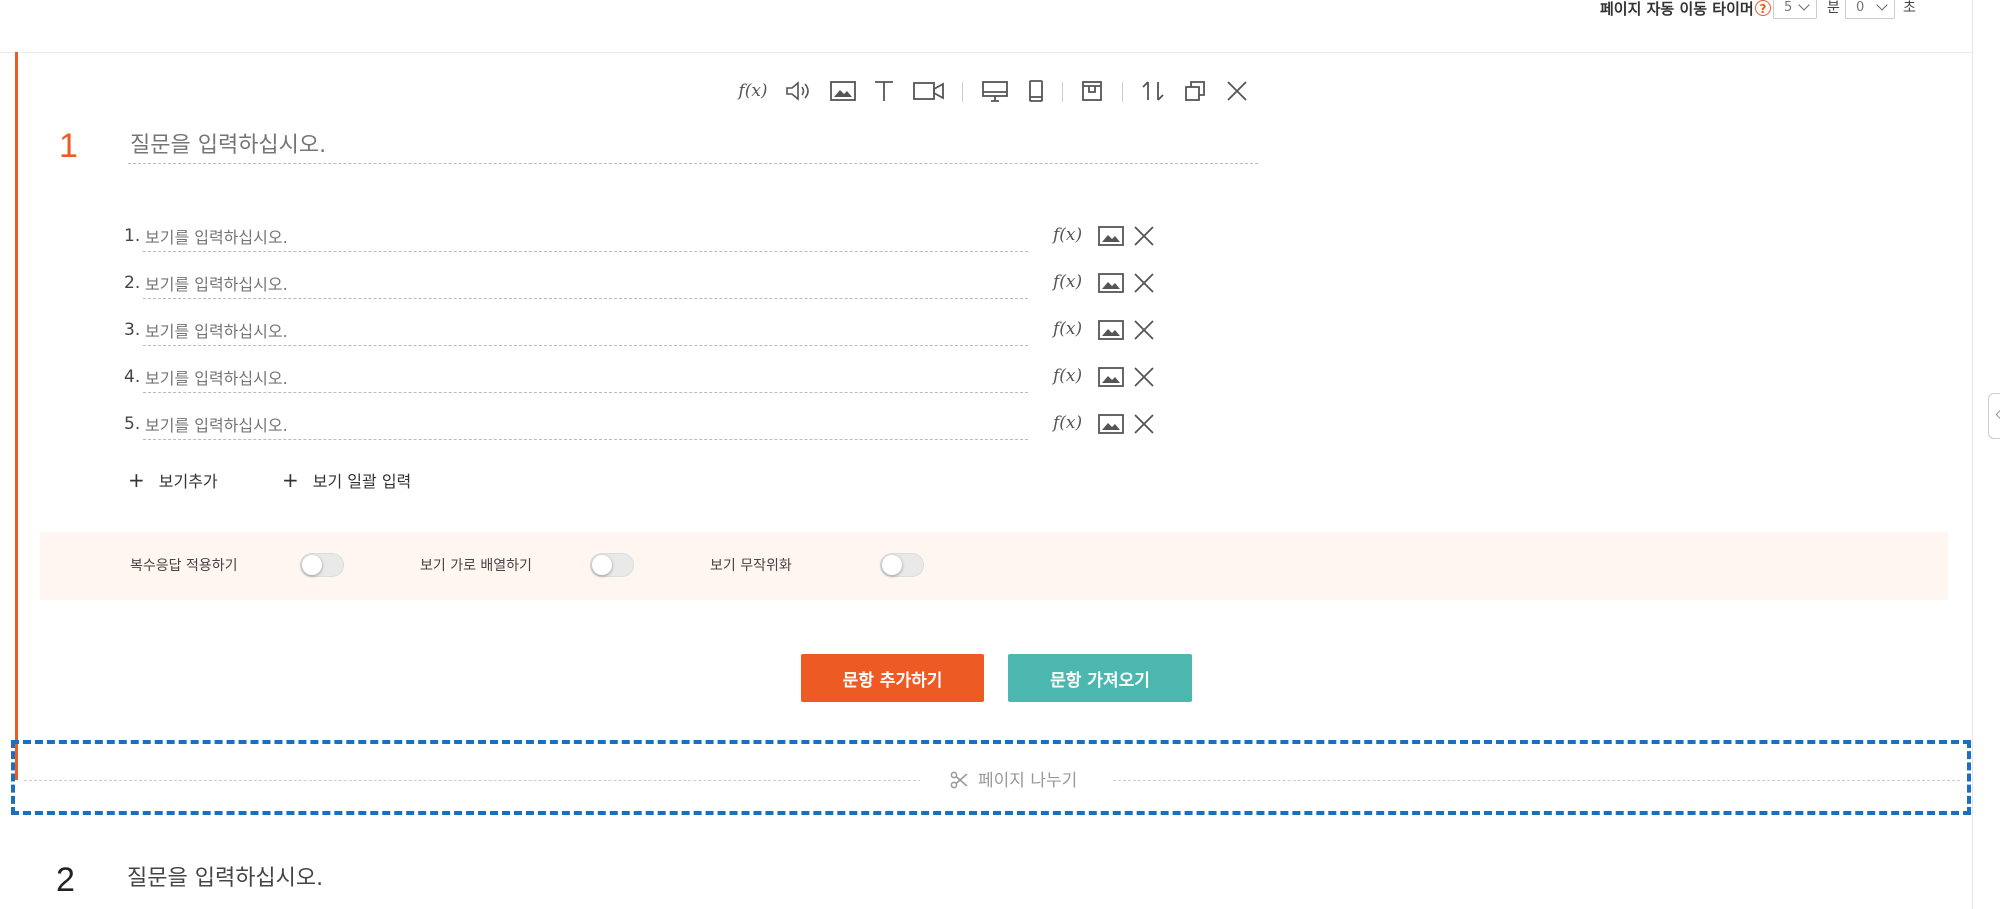 The image size is (2000, 909). What do you see at coordinates (132, 330) in the screenshot?
I see `option-number: 3.` at bounding box center [132, 330].